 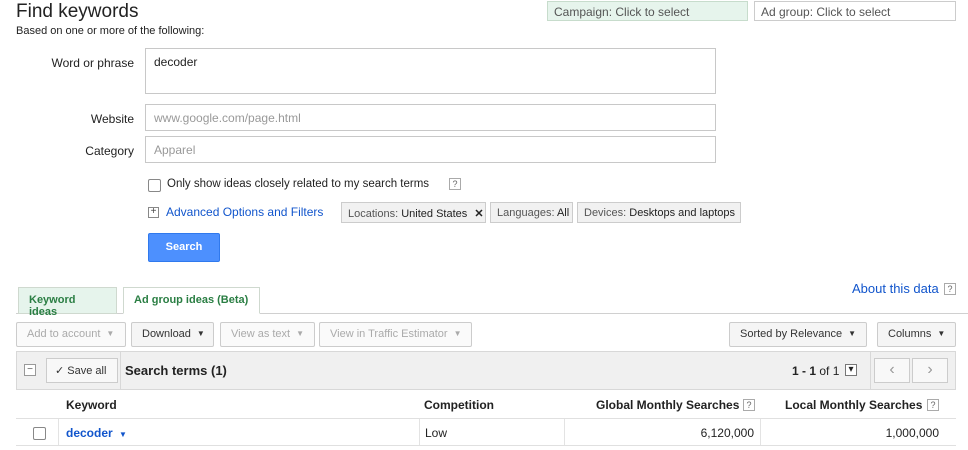 What do you see at coordinates (667, 405) in the screenshot?
I see `column-global-searches: Global Monthly Searches` at bounding box center [667, 405].